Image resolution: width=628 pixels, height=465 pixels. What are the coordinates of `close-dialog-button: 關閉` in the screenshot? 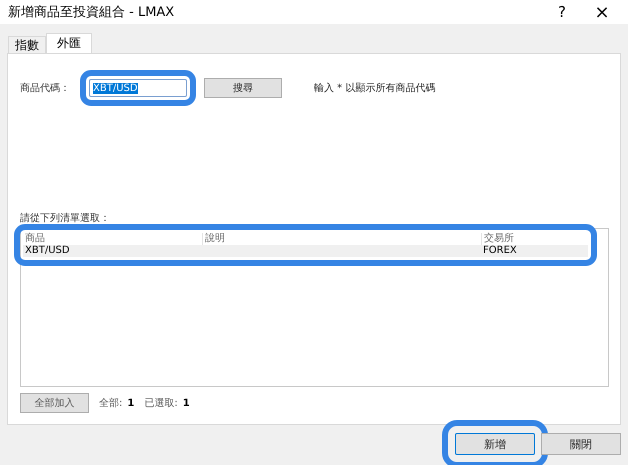 It's located at (581, 444).